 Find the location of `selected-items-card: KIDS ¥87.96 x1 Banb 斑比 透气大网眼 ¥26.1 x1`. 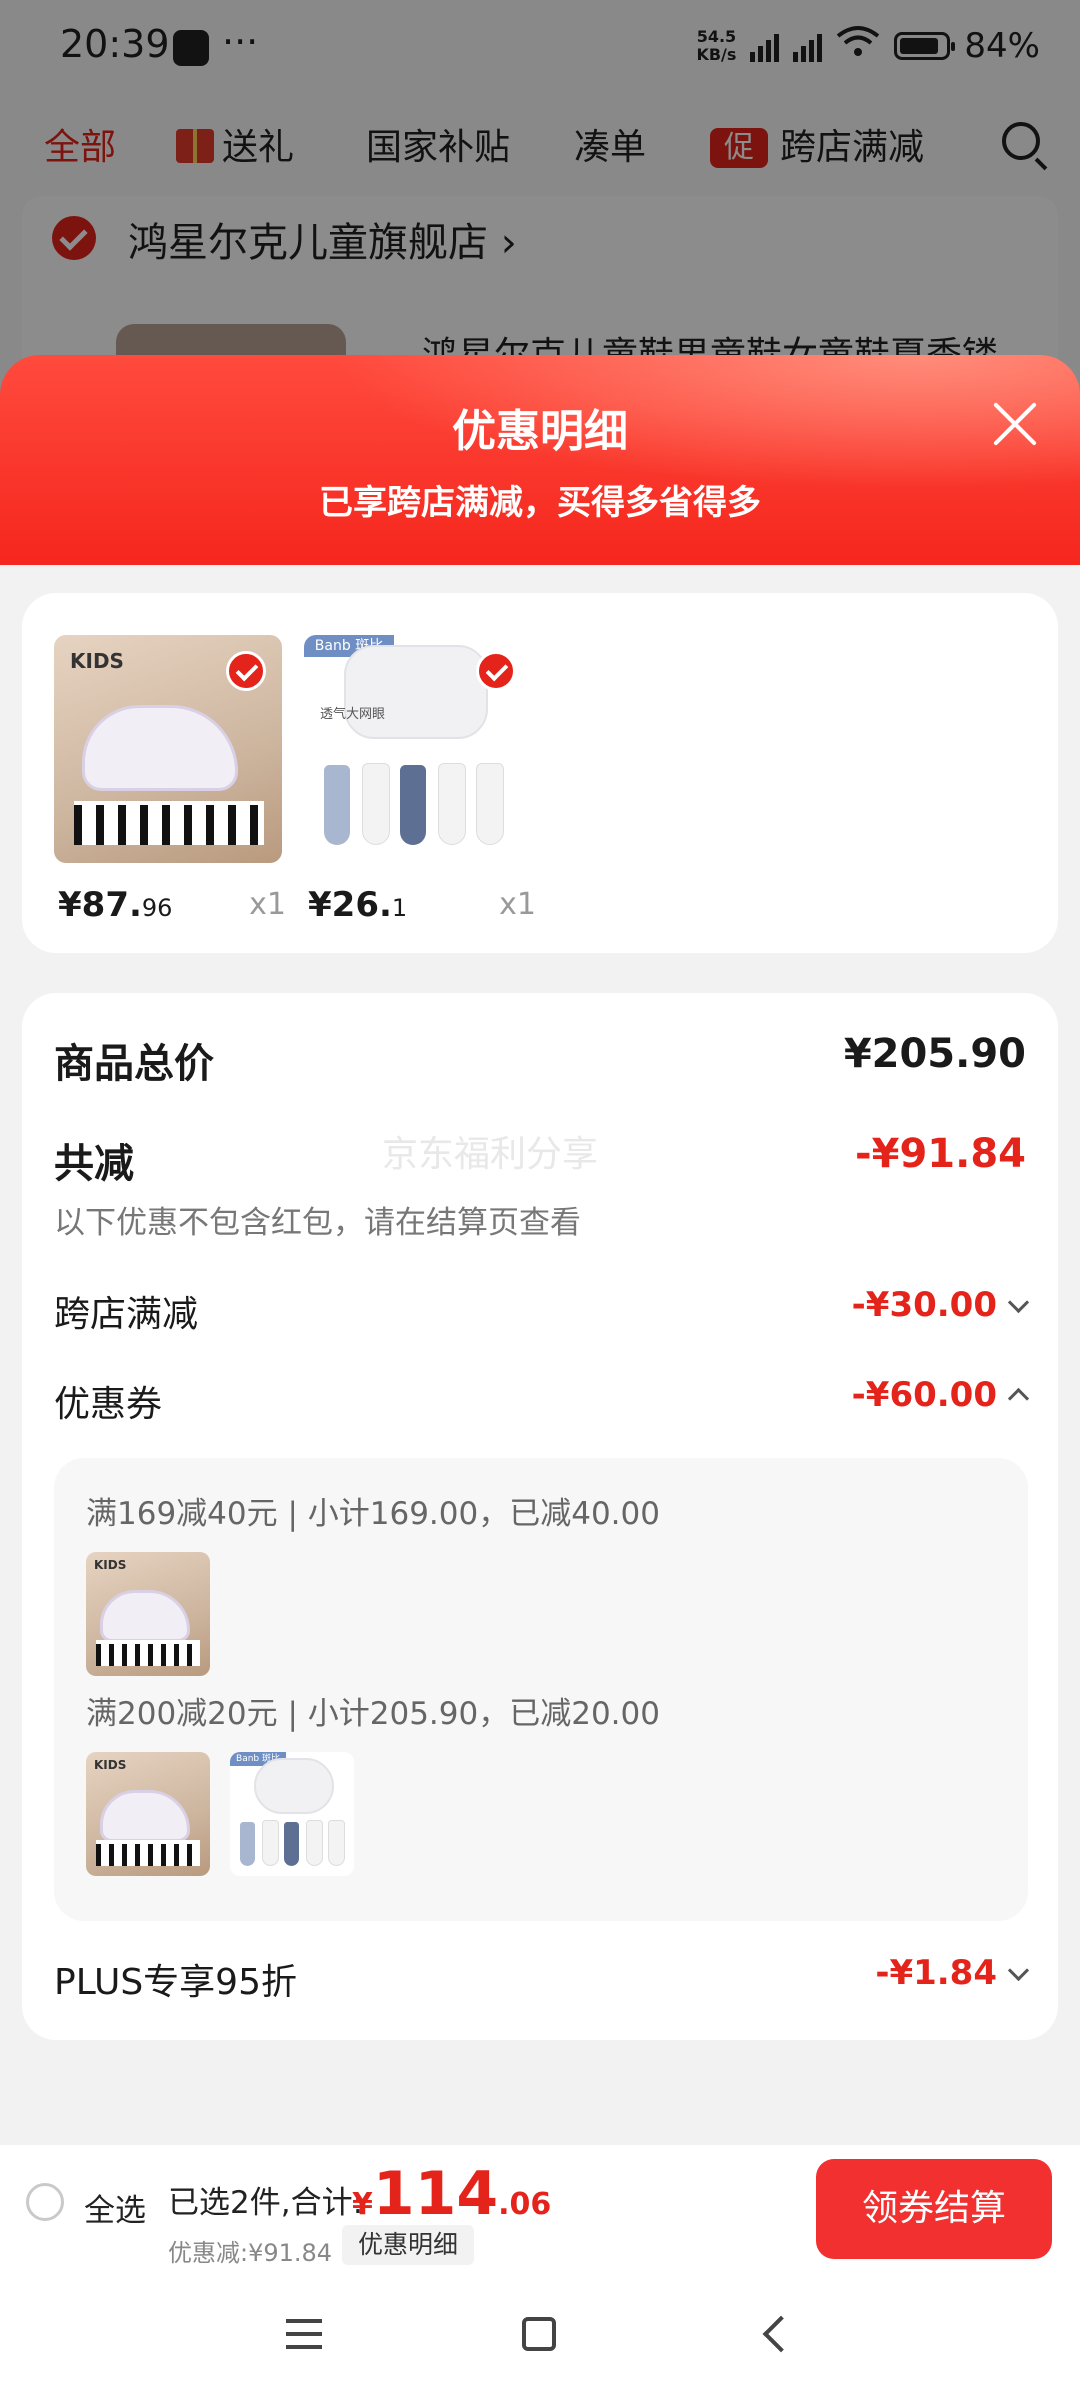

selected-items-card: KIDS ¥87.96 x1 Banb 斑比 透气大网眼 ¥26.1 x1 is located at coordinates (540, 773).